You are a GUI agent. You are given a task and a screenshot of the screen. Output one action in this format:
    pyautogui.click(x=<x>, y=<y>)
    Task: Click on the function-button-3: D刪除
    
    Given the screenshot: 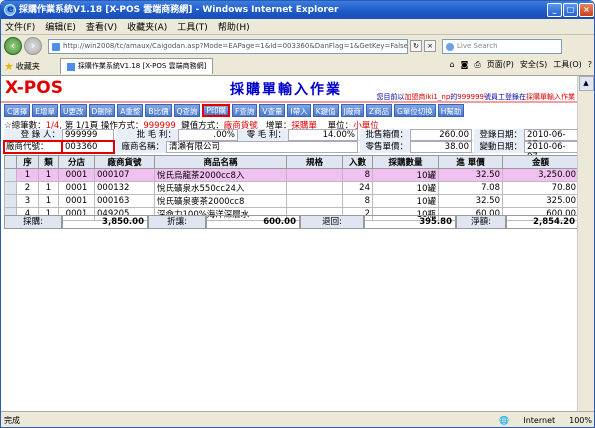 What is the action you would take?
    pyautogui.click(x=102, y=110)
    